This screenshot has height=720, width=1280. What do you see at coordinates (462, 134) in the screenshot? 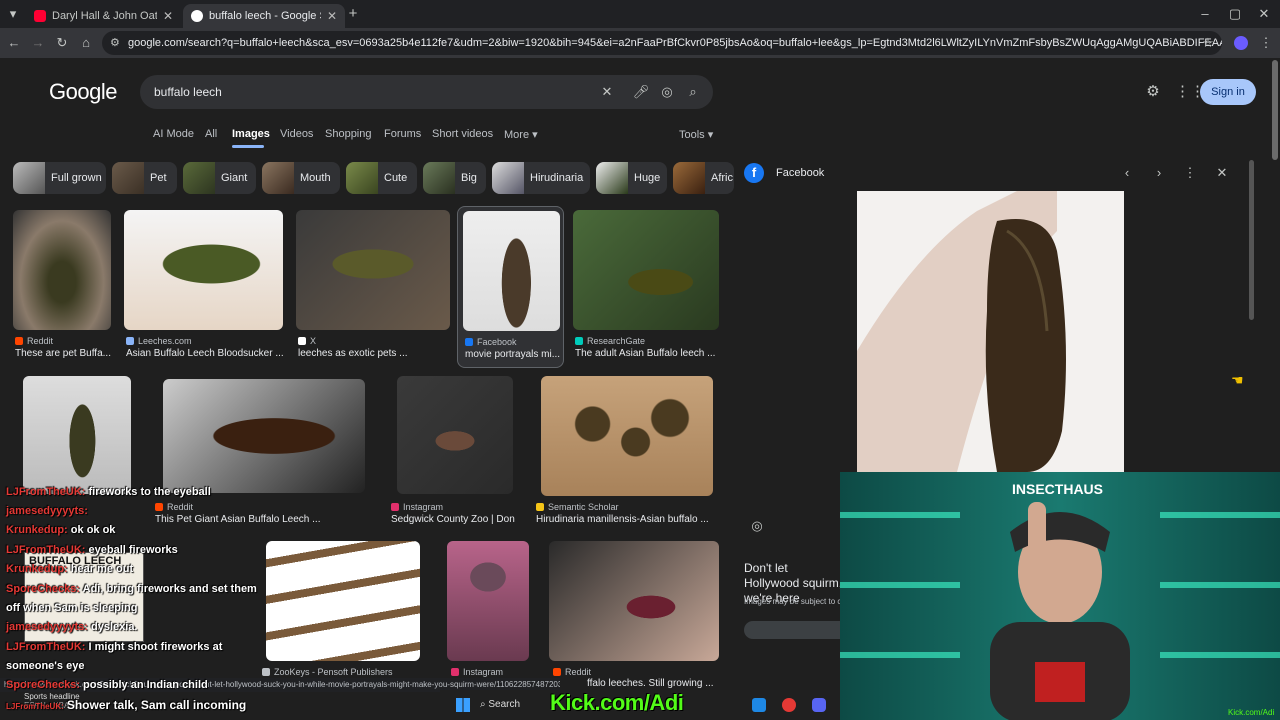
I see `tab-short-videos: Short videos` at bounding box center [462, 134].